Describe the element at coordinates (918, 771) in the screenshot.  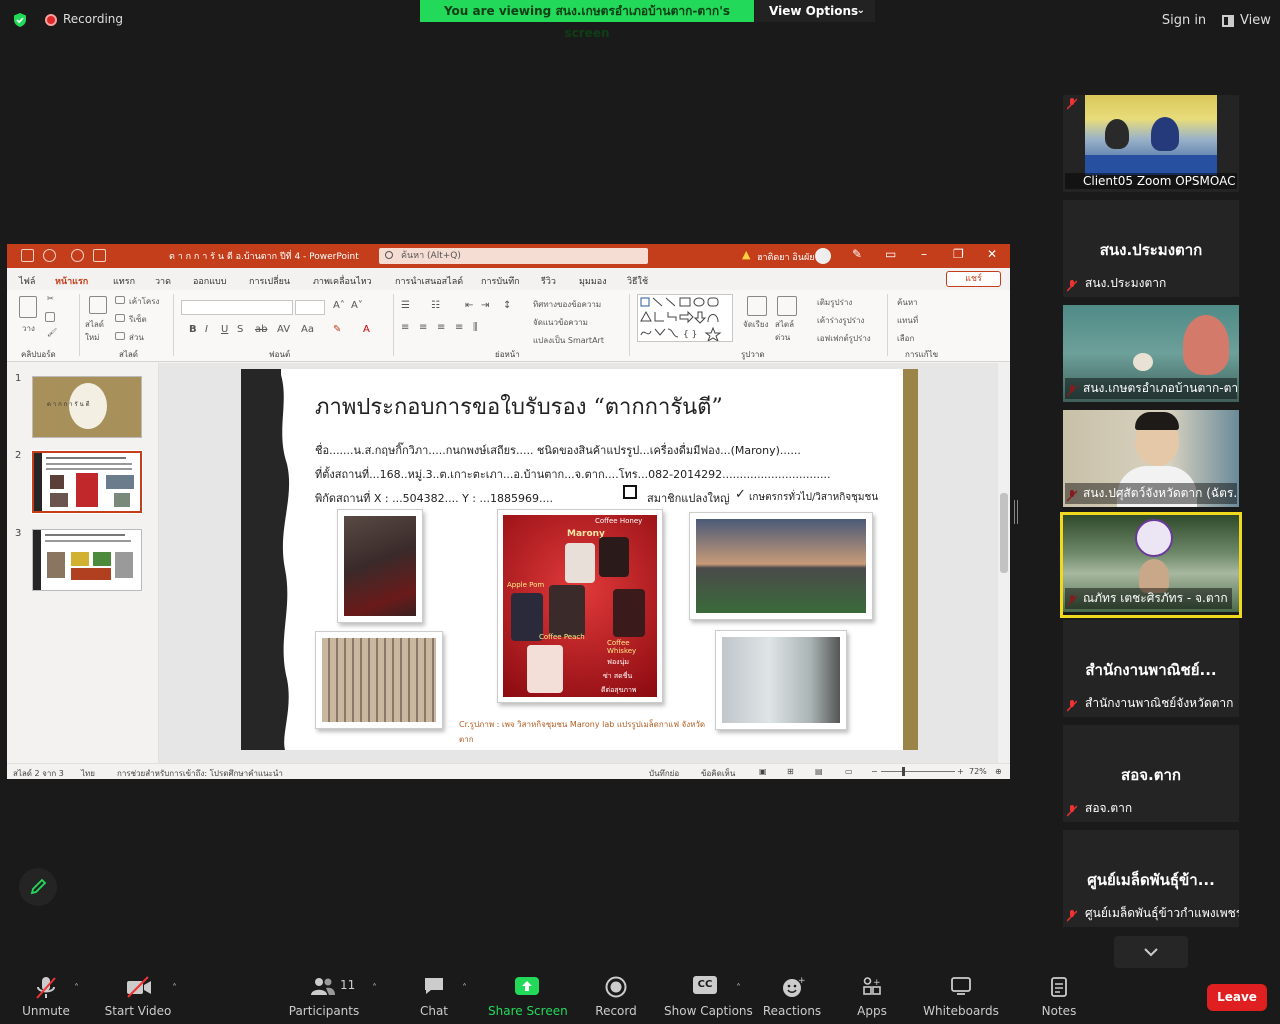
I see `zoom-slider` at that location.